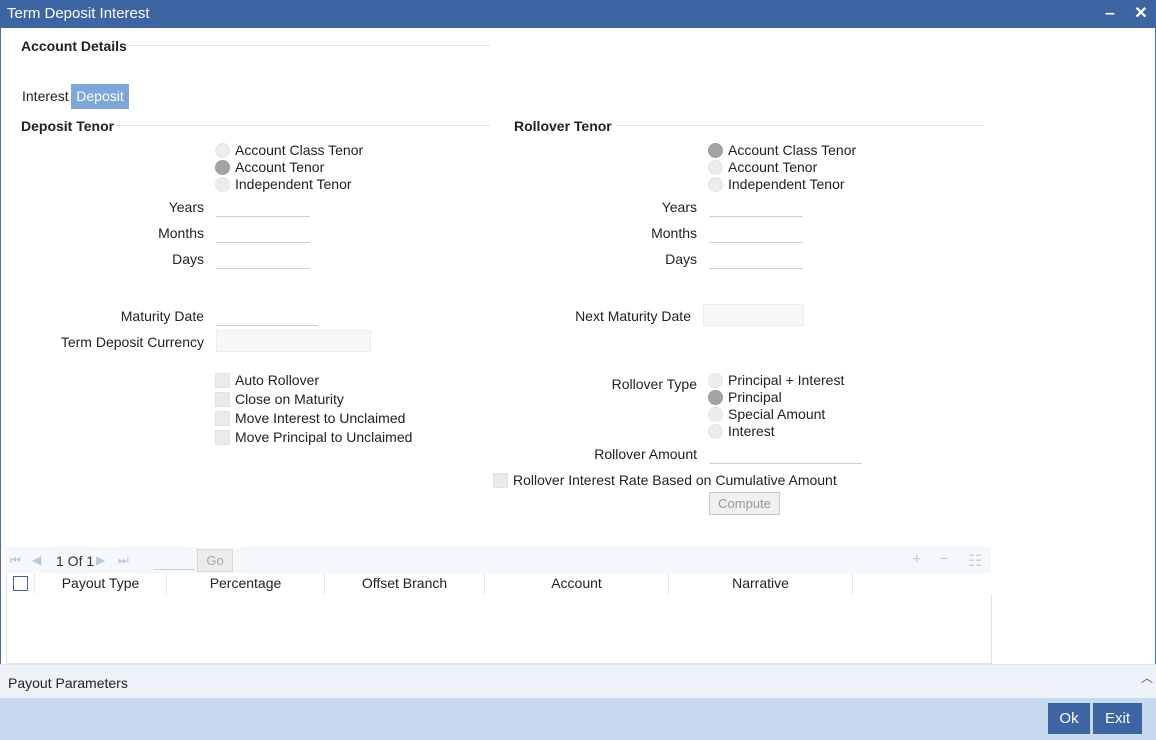 This screenshot has height=740, width=1156. Describe the element at coordinates (289, 399) in the screenshot. I see `checkbox-label: Close on Maturity` at that location.